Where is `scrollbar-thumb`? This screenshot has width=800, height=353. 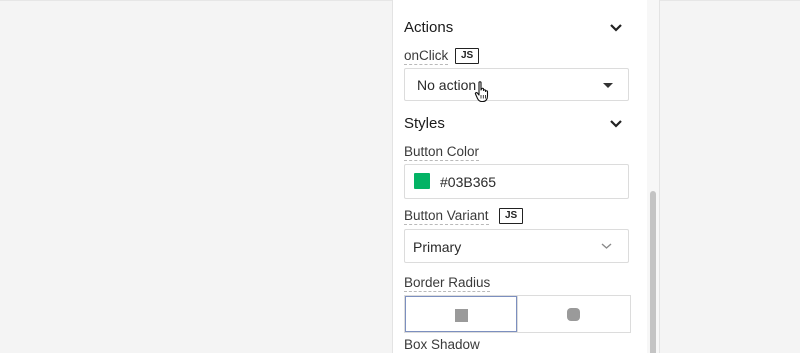
scrollbar-thumb is located at coordinates (653, 272).